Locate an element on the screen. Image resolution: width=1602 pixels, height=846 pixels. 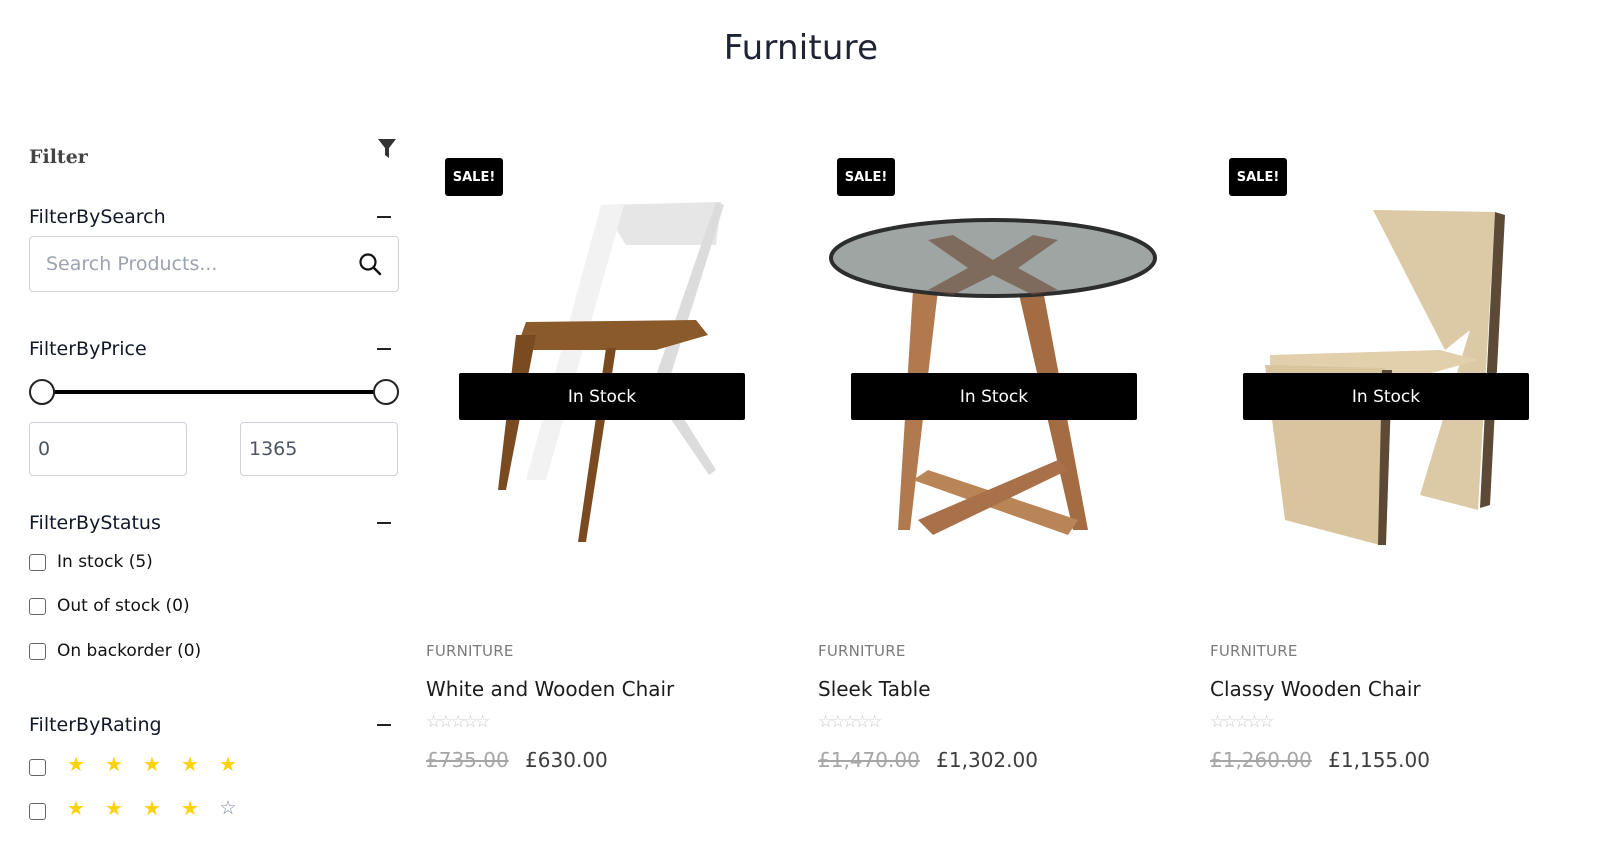
white-wooden-chair-image is located at coordinates (611, 372).